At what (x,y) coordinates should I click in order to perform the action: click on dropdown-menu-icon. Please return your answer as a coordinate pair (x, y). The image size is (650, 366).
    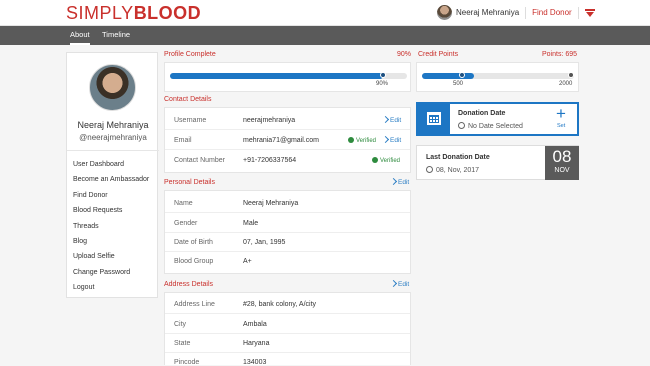
    Looking at the image, I should click on (589, 12).